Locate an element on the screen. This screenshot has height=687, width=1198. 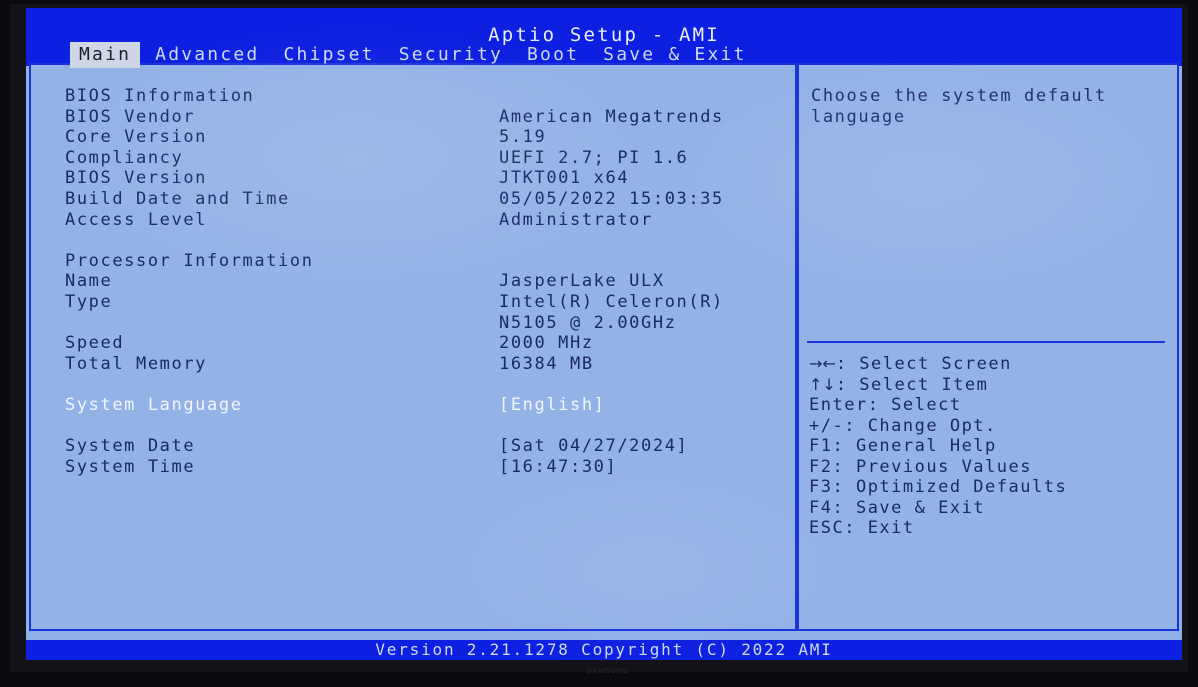
key-action-label: : Select Screen is located at coordinates (923, 364).